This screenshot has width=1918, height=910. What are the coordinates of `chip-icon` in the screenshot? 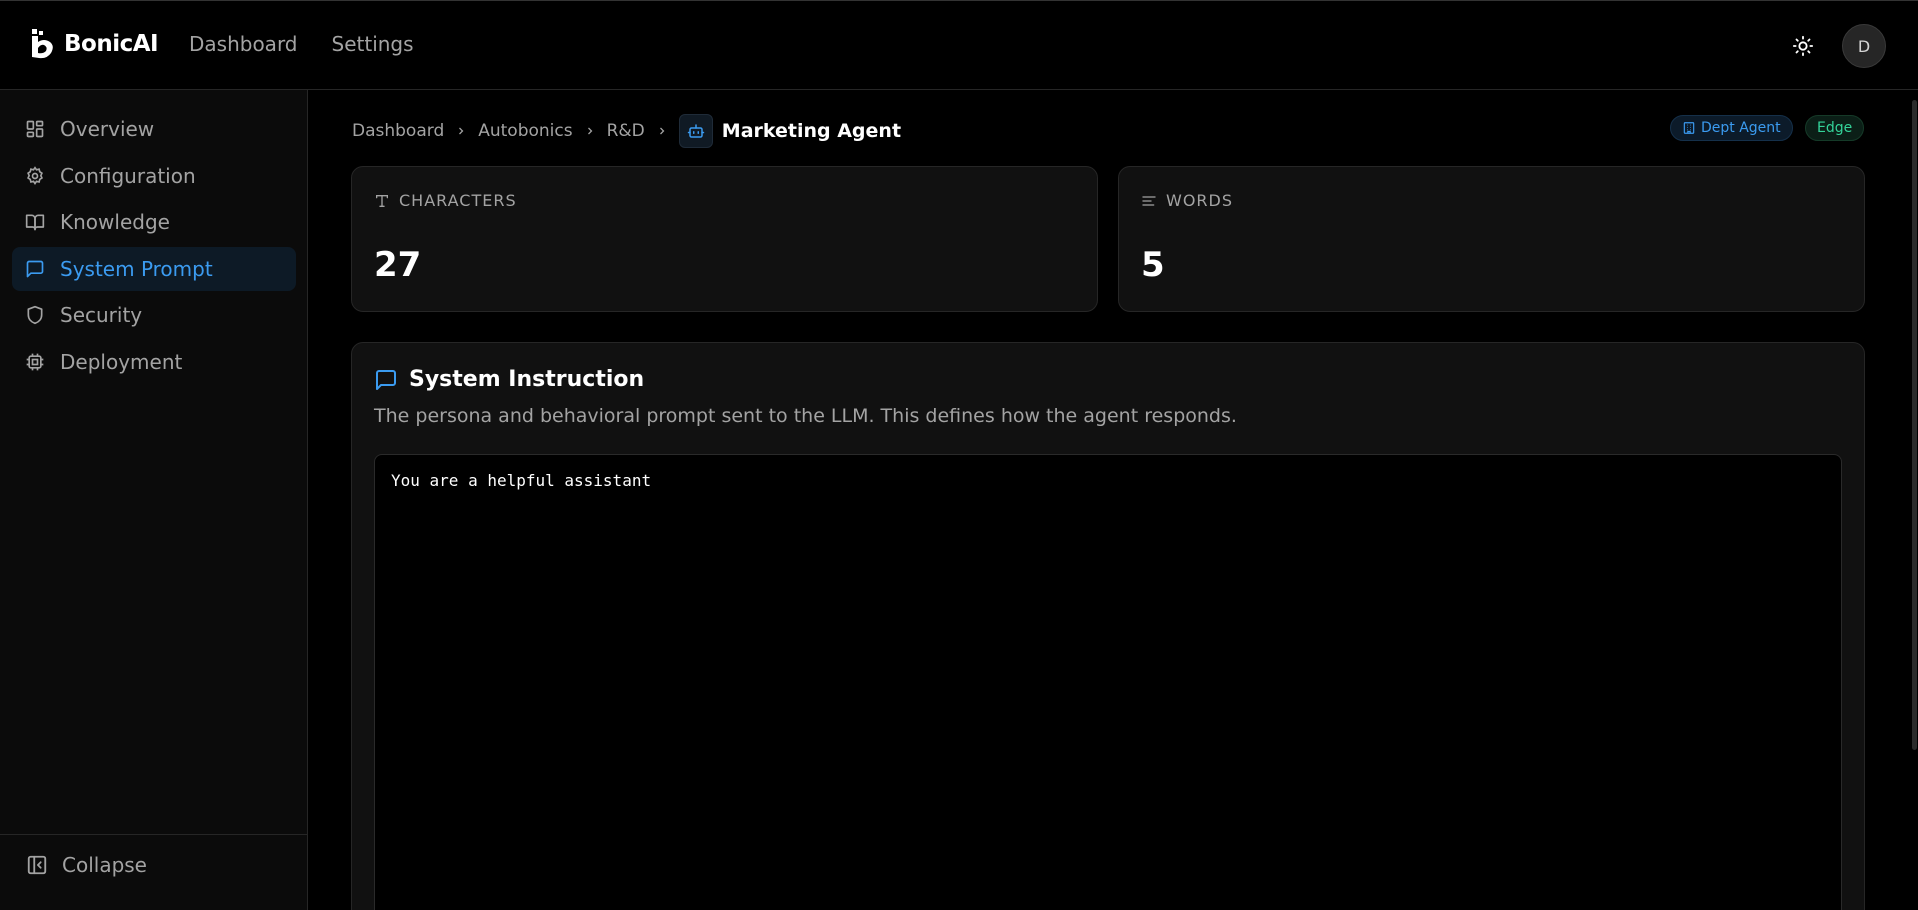 It's located at (35, 362).